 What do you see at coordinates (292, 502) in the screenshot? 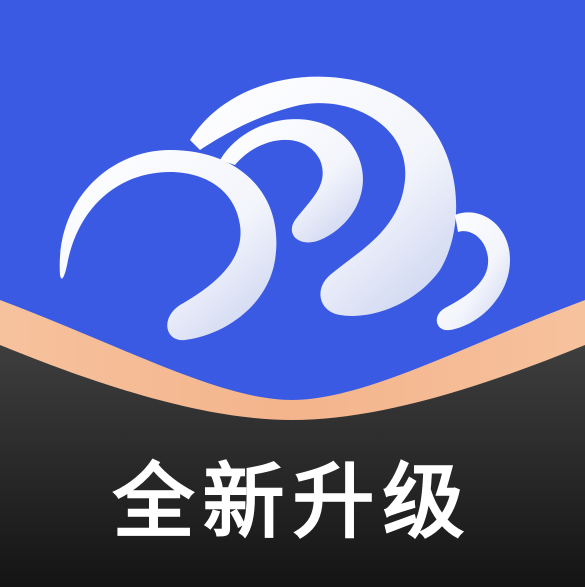
I see `banner-title: 全新升级` at bounding box center [292, 502].